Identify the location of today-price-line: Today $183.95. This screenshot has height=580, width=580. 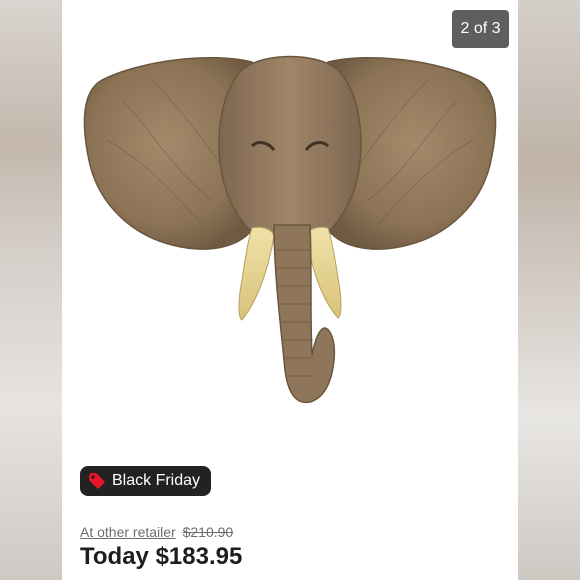
(161, 557).